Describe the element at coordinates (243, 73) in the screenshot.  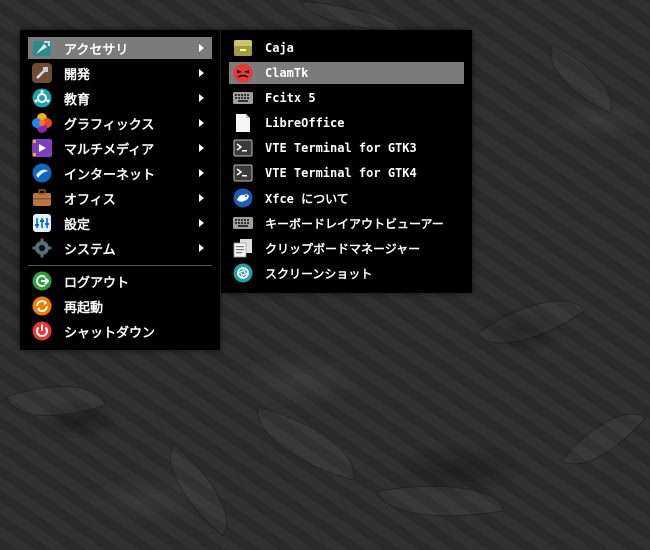
I see `antivirus-icon` at that location.